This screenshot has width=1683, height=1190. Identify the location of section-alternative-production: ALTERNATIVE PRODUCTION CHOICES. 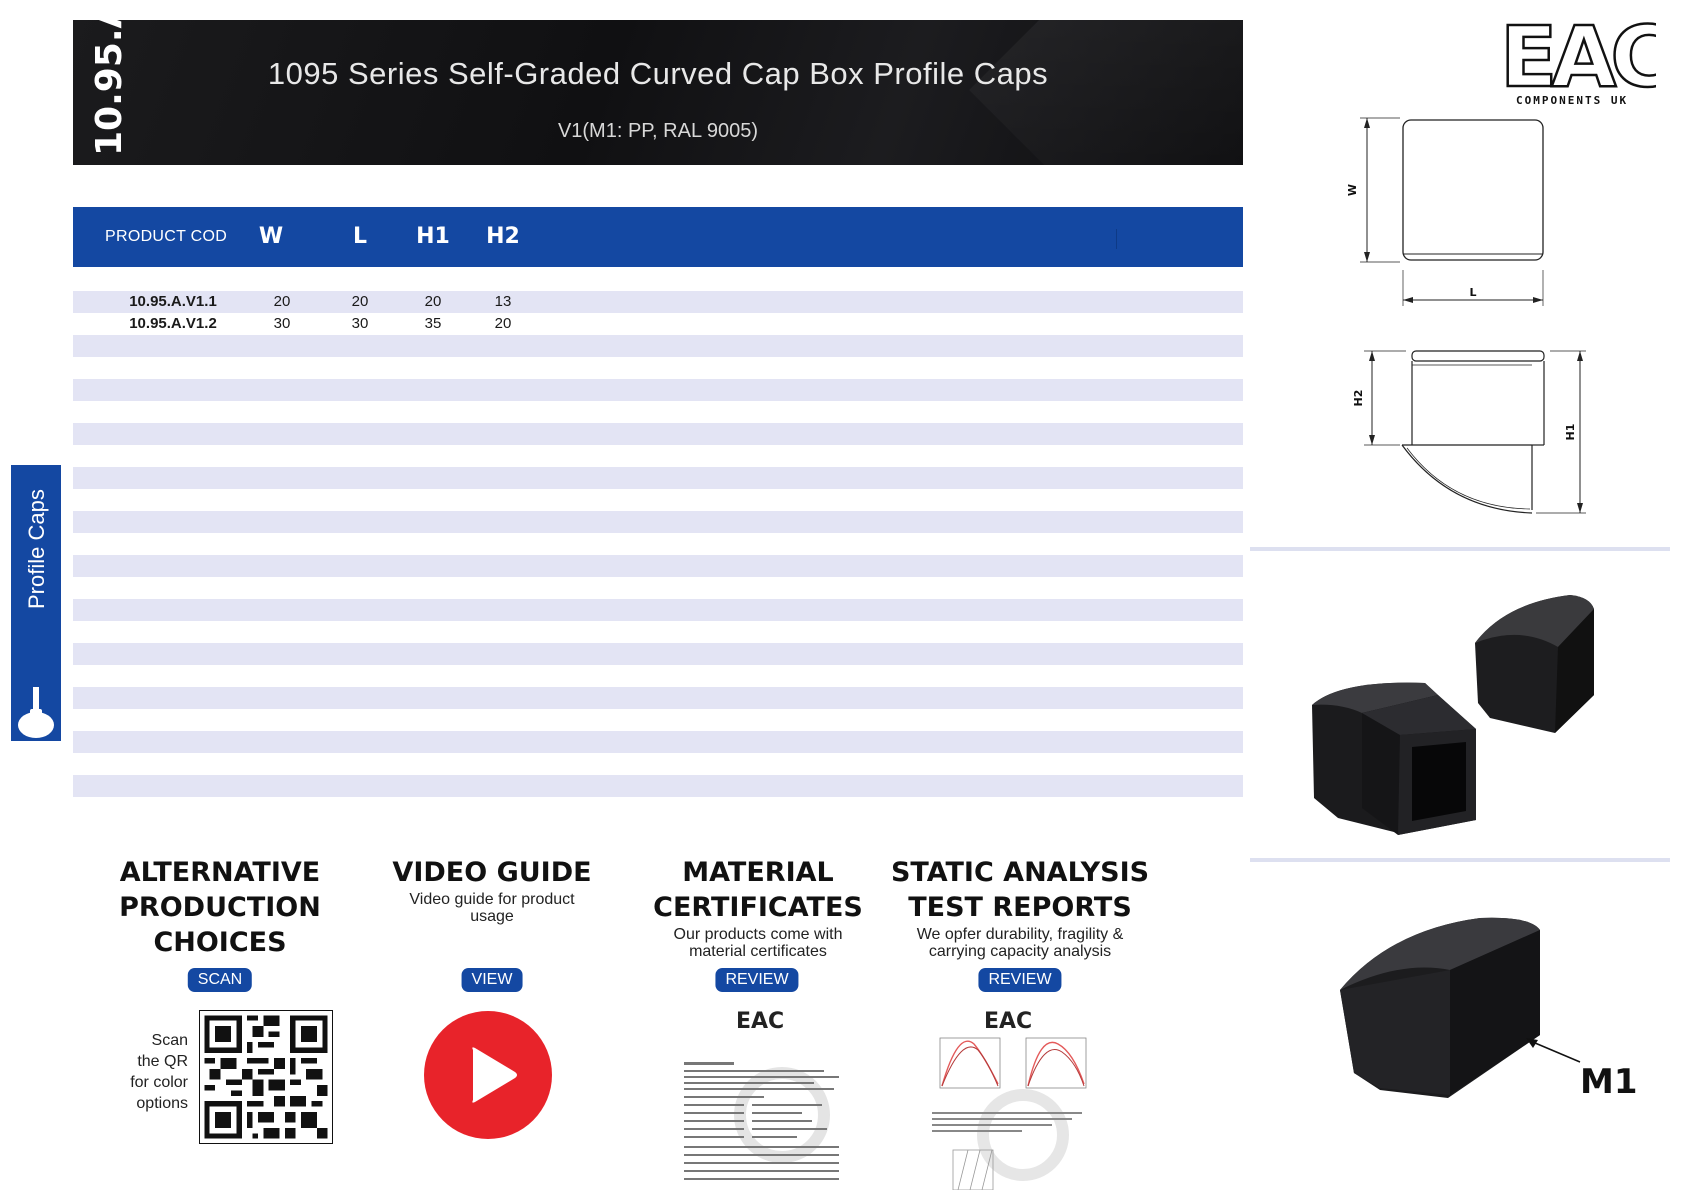
(220, 907).